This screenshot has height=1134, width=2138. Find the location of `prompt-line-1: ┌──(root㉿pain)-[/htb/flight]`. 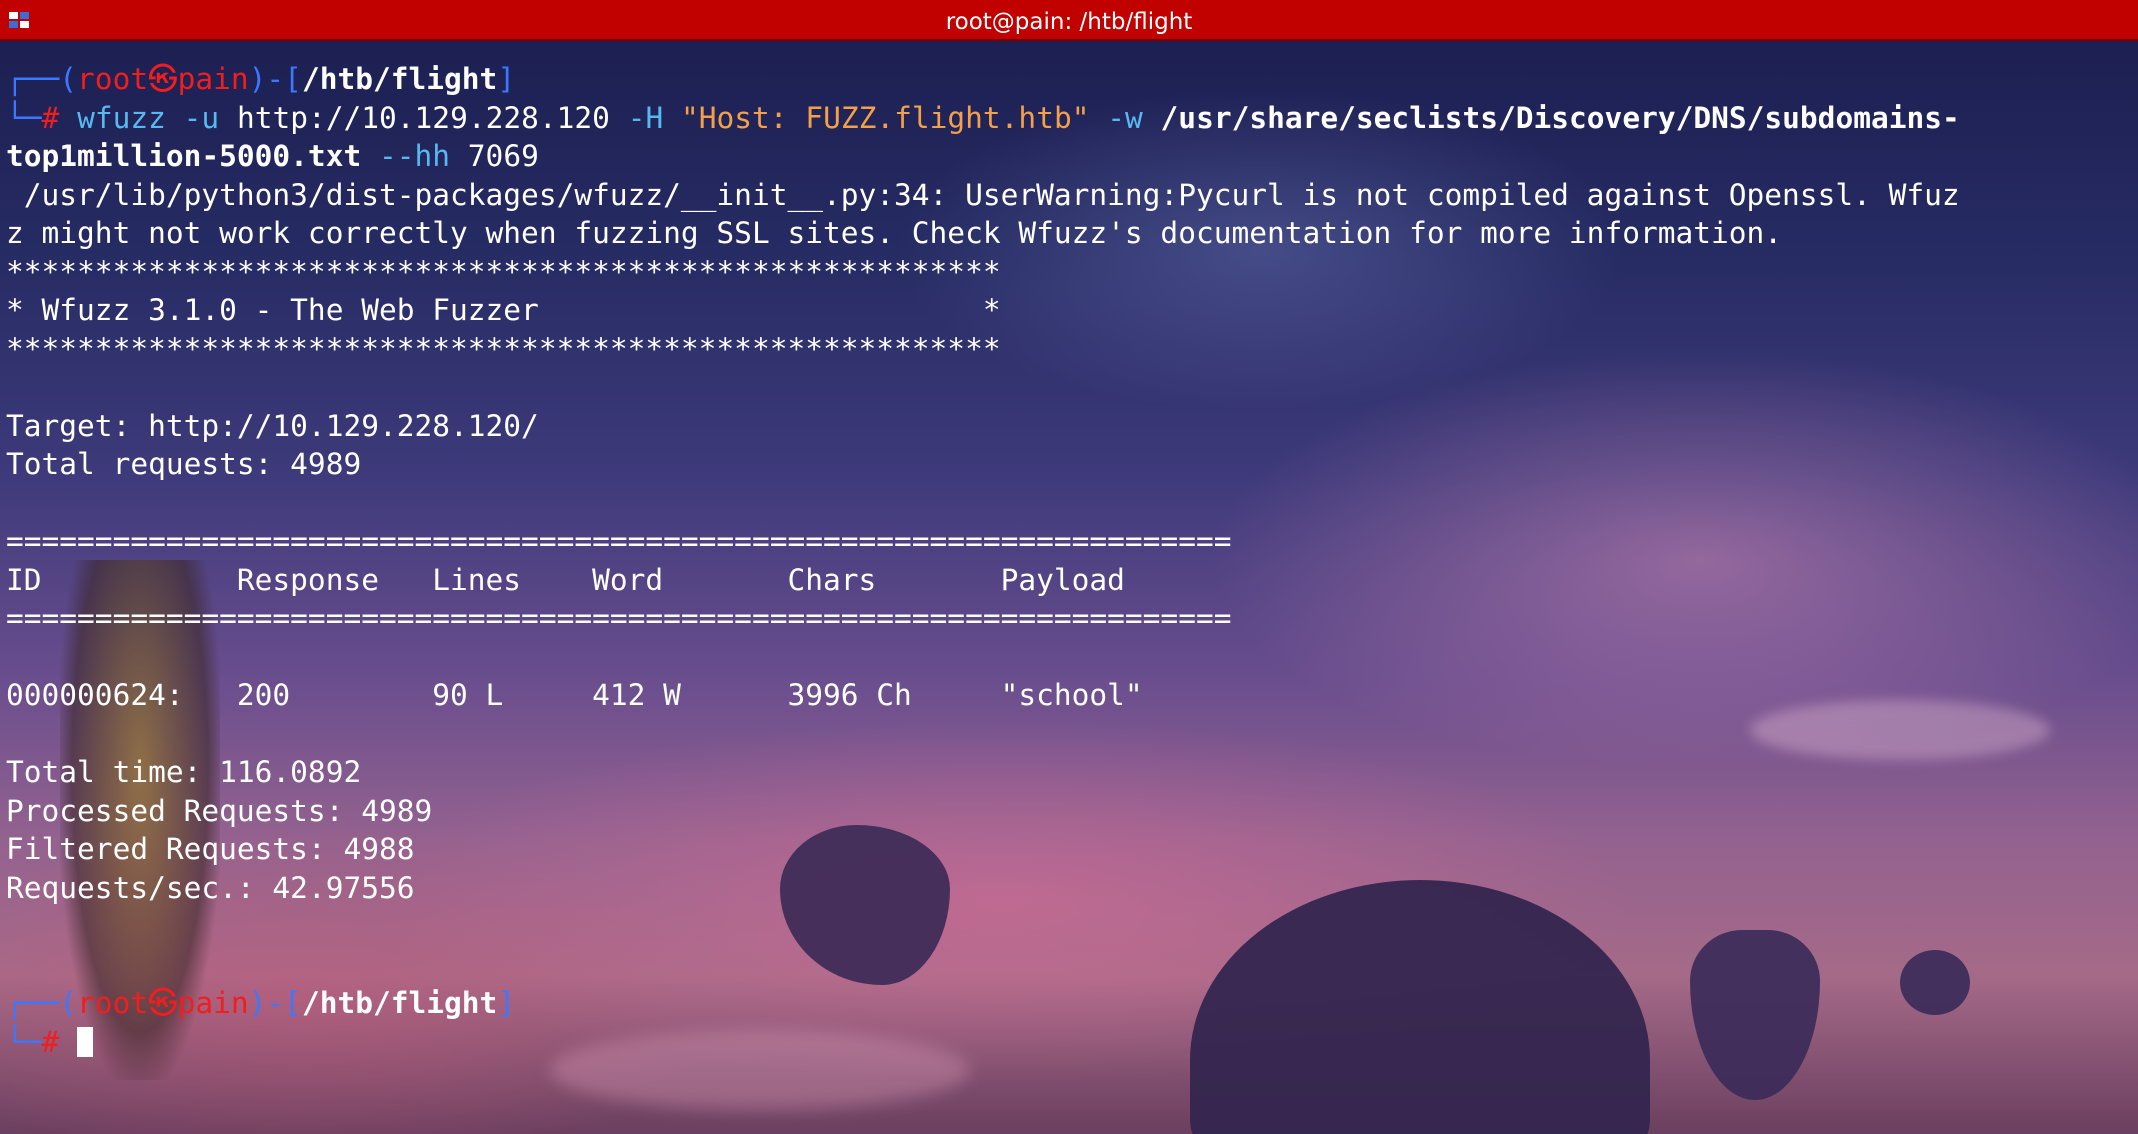

prompt-line-1: ┌──(root㉿pain)-[/htb/flight] is located at coordinates (261, 79).